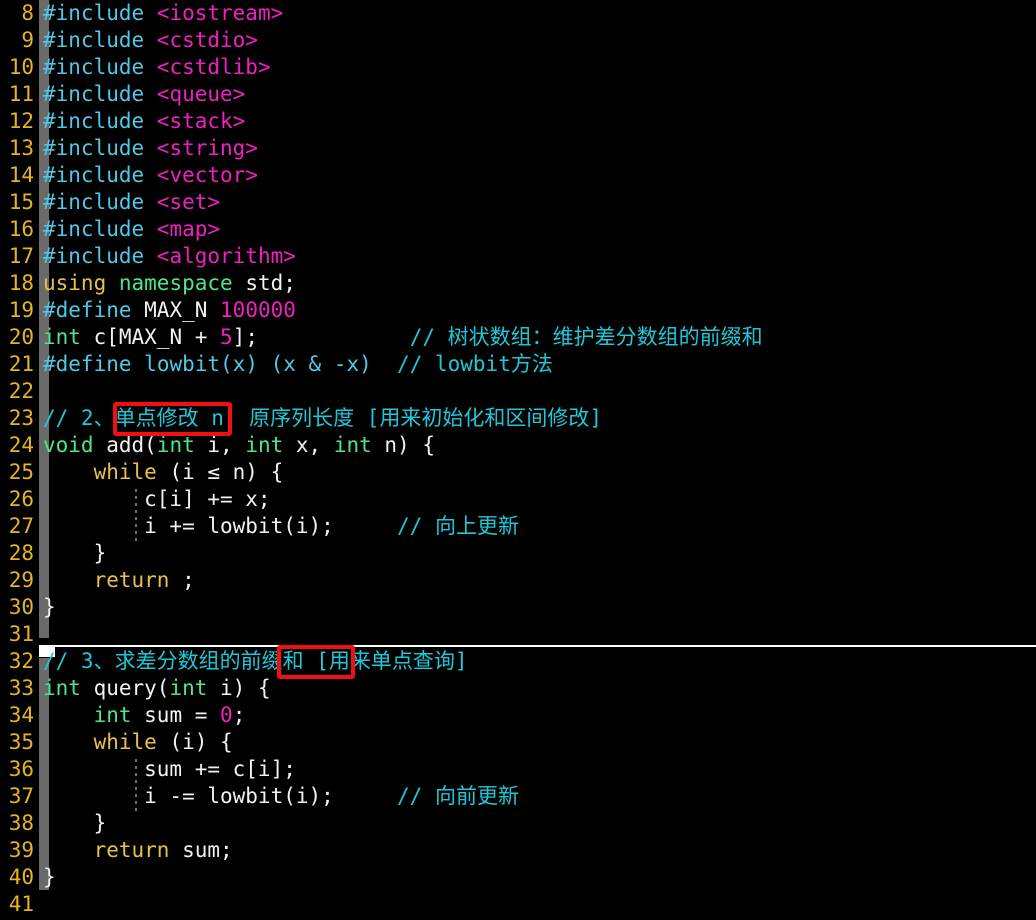 This screenshot has height=920, width=1036. Describe the element at coordinates (518, 310) in the screenshot. I see `code-line: 19 #define MAX_N 100000` at that location.